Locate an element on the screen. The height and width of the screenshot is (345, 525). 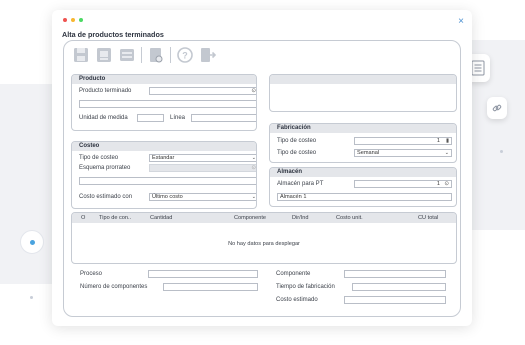
proceso-label: Proceso is located at coordinates (91, 274).